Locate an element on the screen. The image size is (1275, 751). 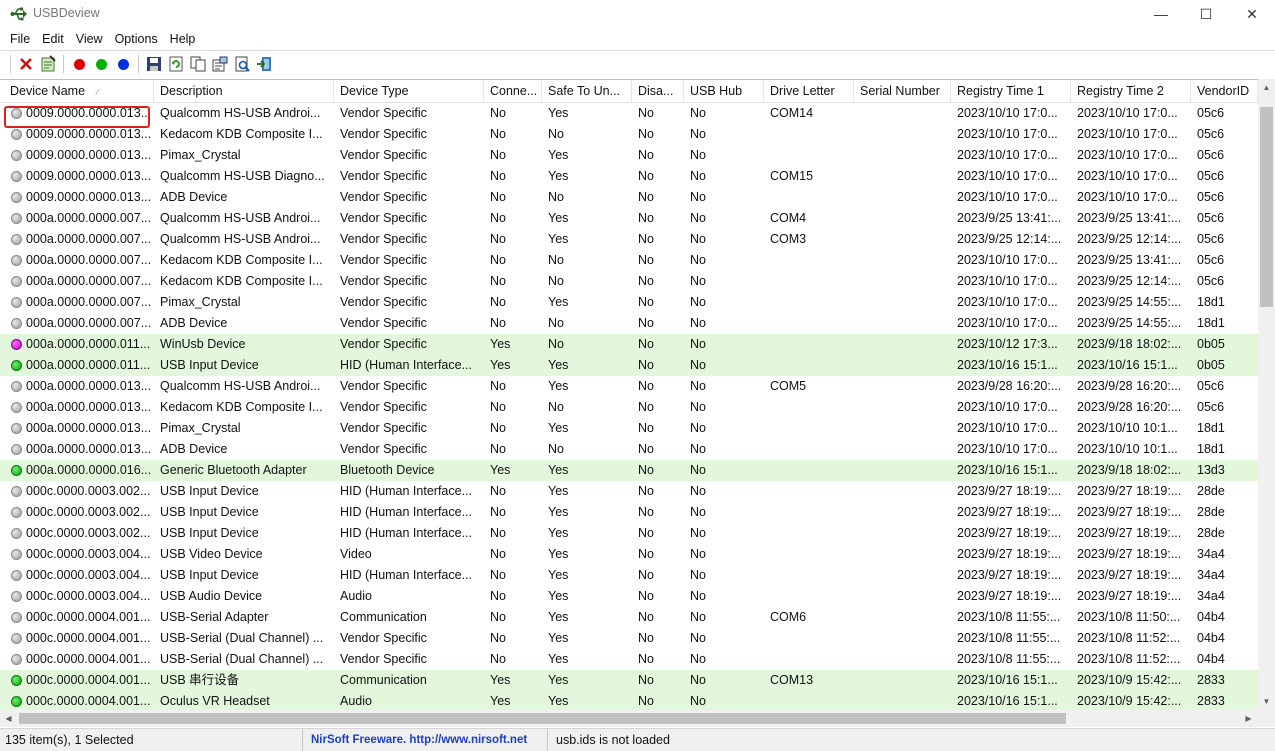
close-button: ✕ is located at coordinates (1252, 14).